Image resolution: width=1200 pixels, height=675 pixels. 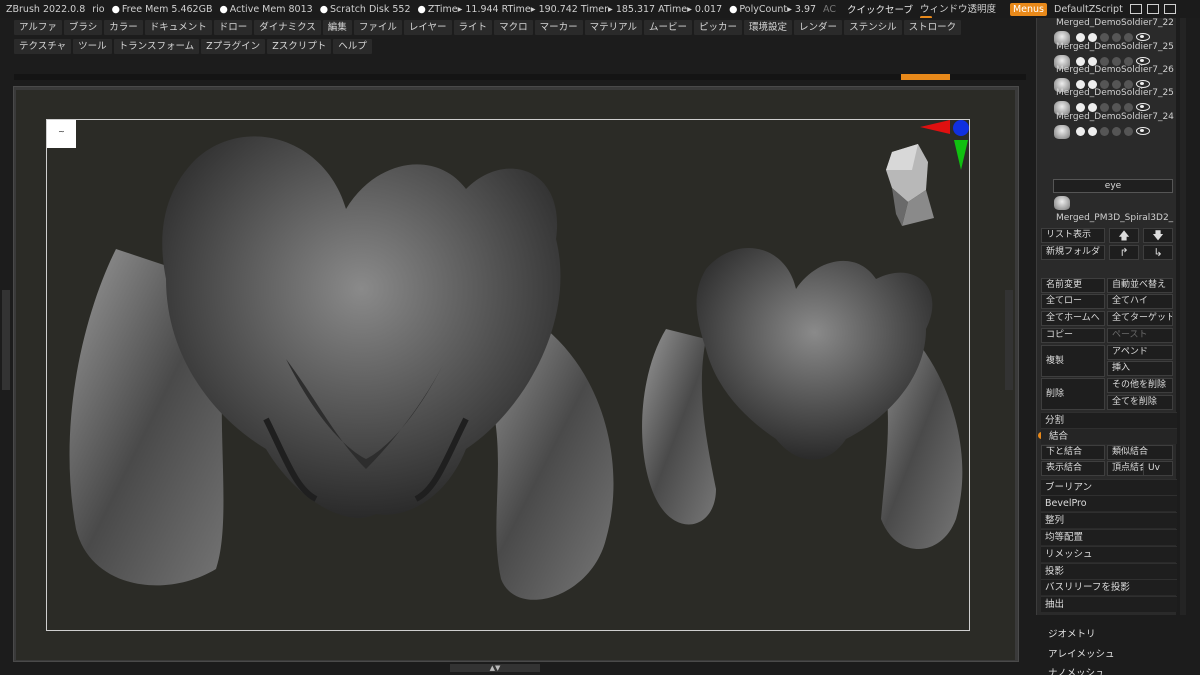 What do you see at coordinates (287, 27) in the screenshot?
I see `menu-item: ダイナミクス` at bounding box center [287, 27].